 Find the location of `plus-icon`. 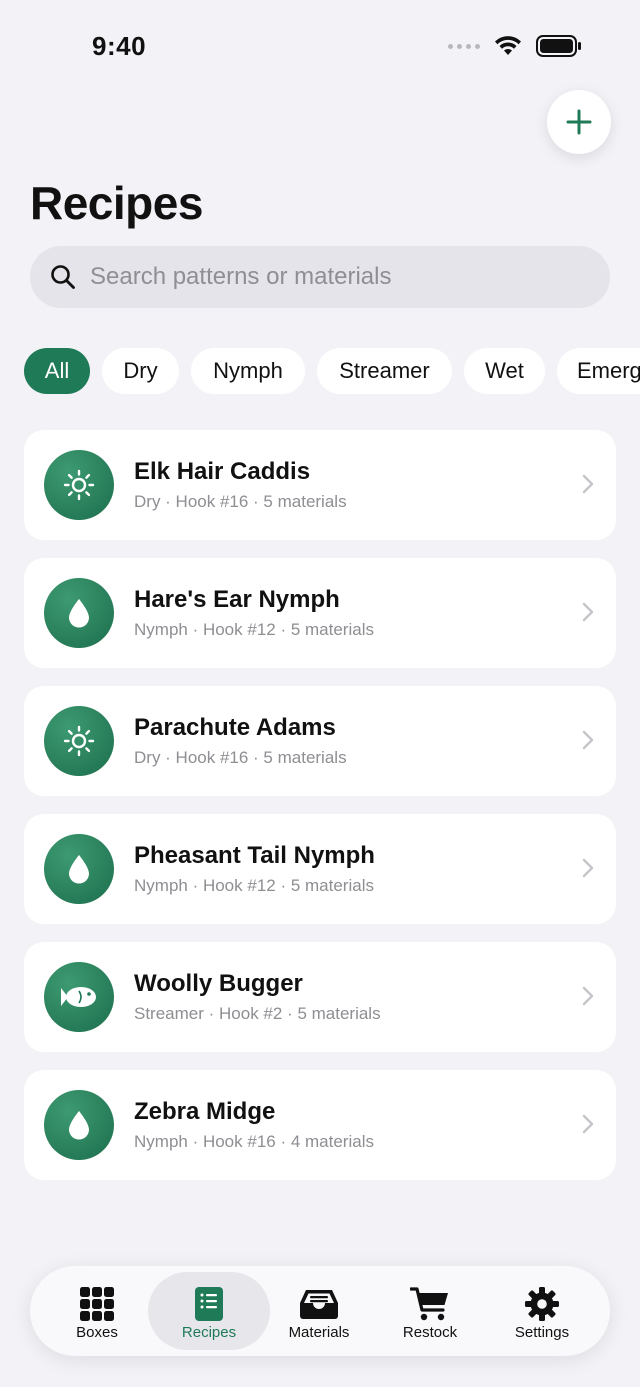

plus-icon is located at coordinates (579, 122).